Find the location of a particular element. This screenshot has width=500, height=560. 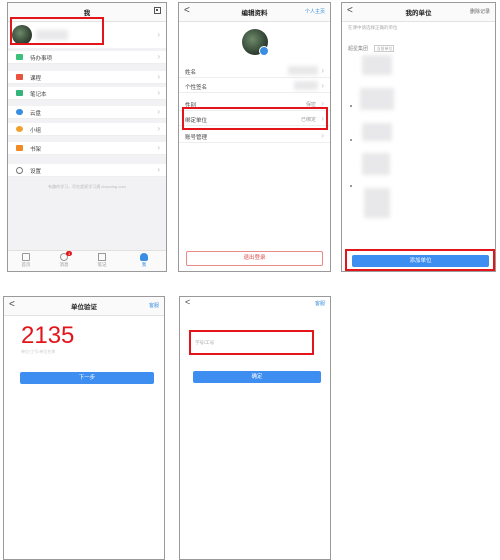

field-label: 姓名 is located at coordinates (191, 73).